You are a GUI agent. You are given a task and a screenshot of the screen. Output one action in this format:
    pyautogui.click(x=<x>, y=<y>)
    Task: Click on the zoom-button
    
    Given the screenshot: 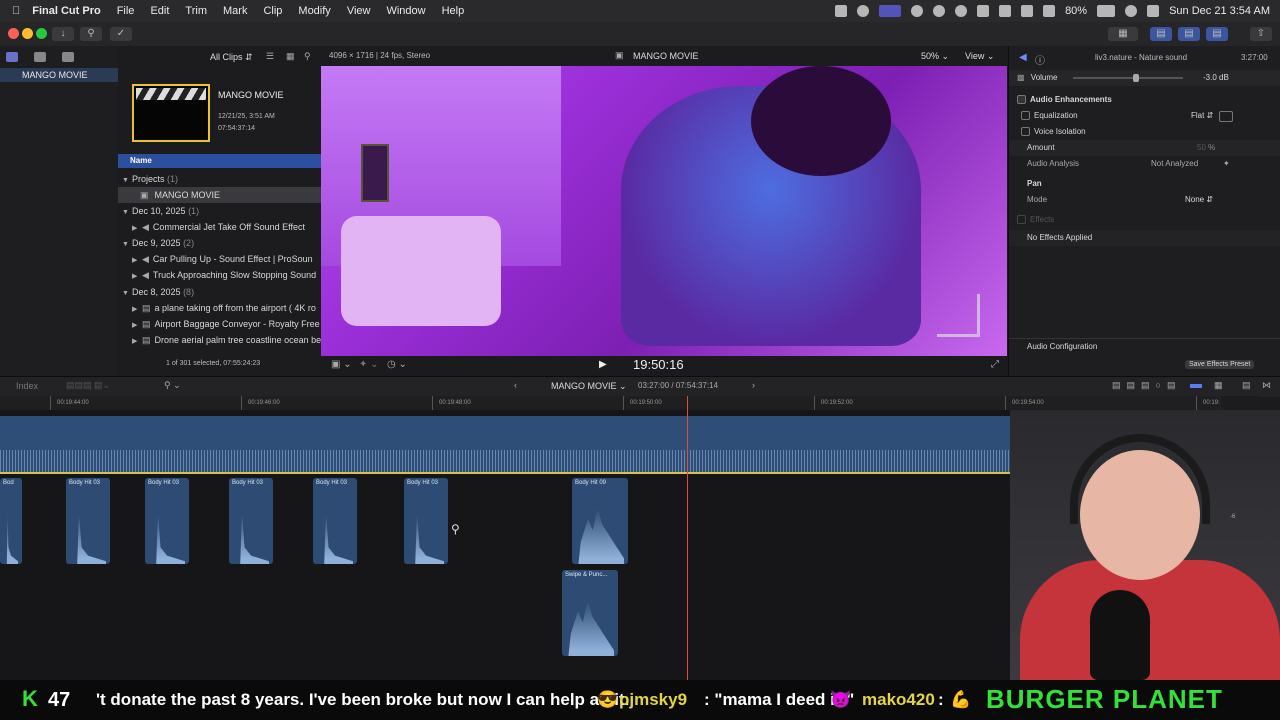 What is the action you would take?
    pyautogui.click(x=41, y=33)
    